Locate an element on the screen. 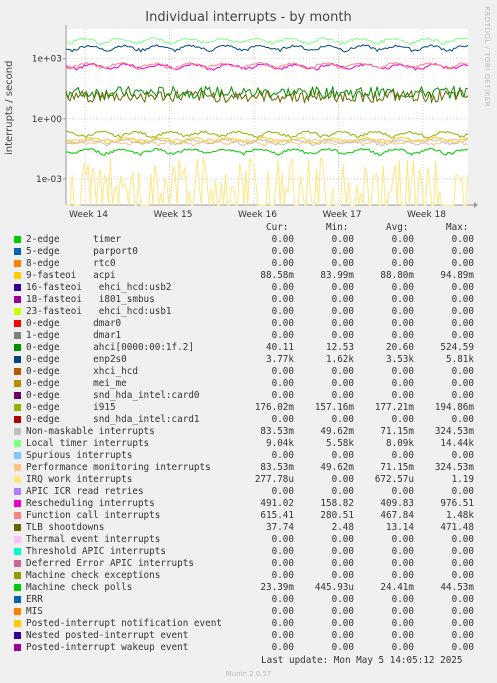 The width and height of the screenshot is (497, 683). y-tick-label: 1e-03 is located at coordinates (49, 180).